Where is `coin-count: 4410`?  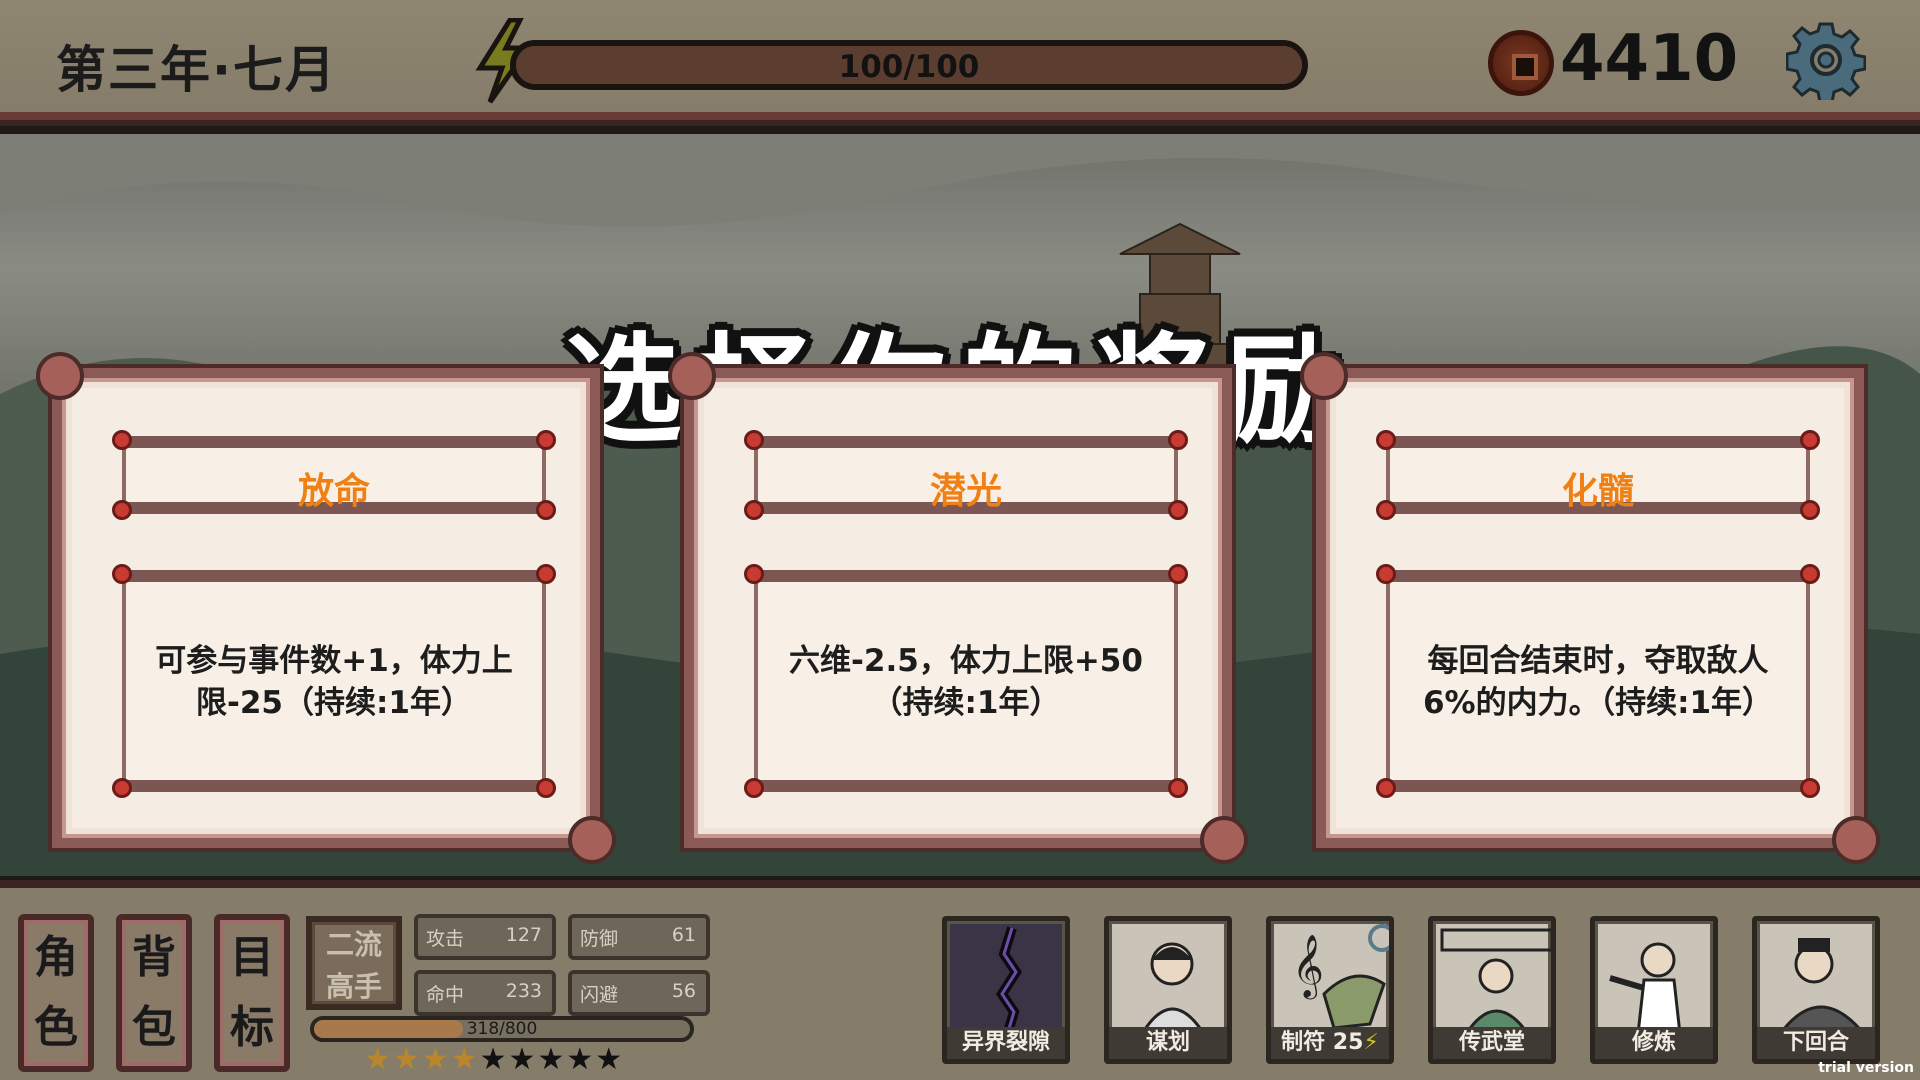 coin-count: 4410 is located at coordinates (1649, 59).